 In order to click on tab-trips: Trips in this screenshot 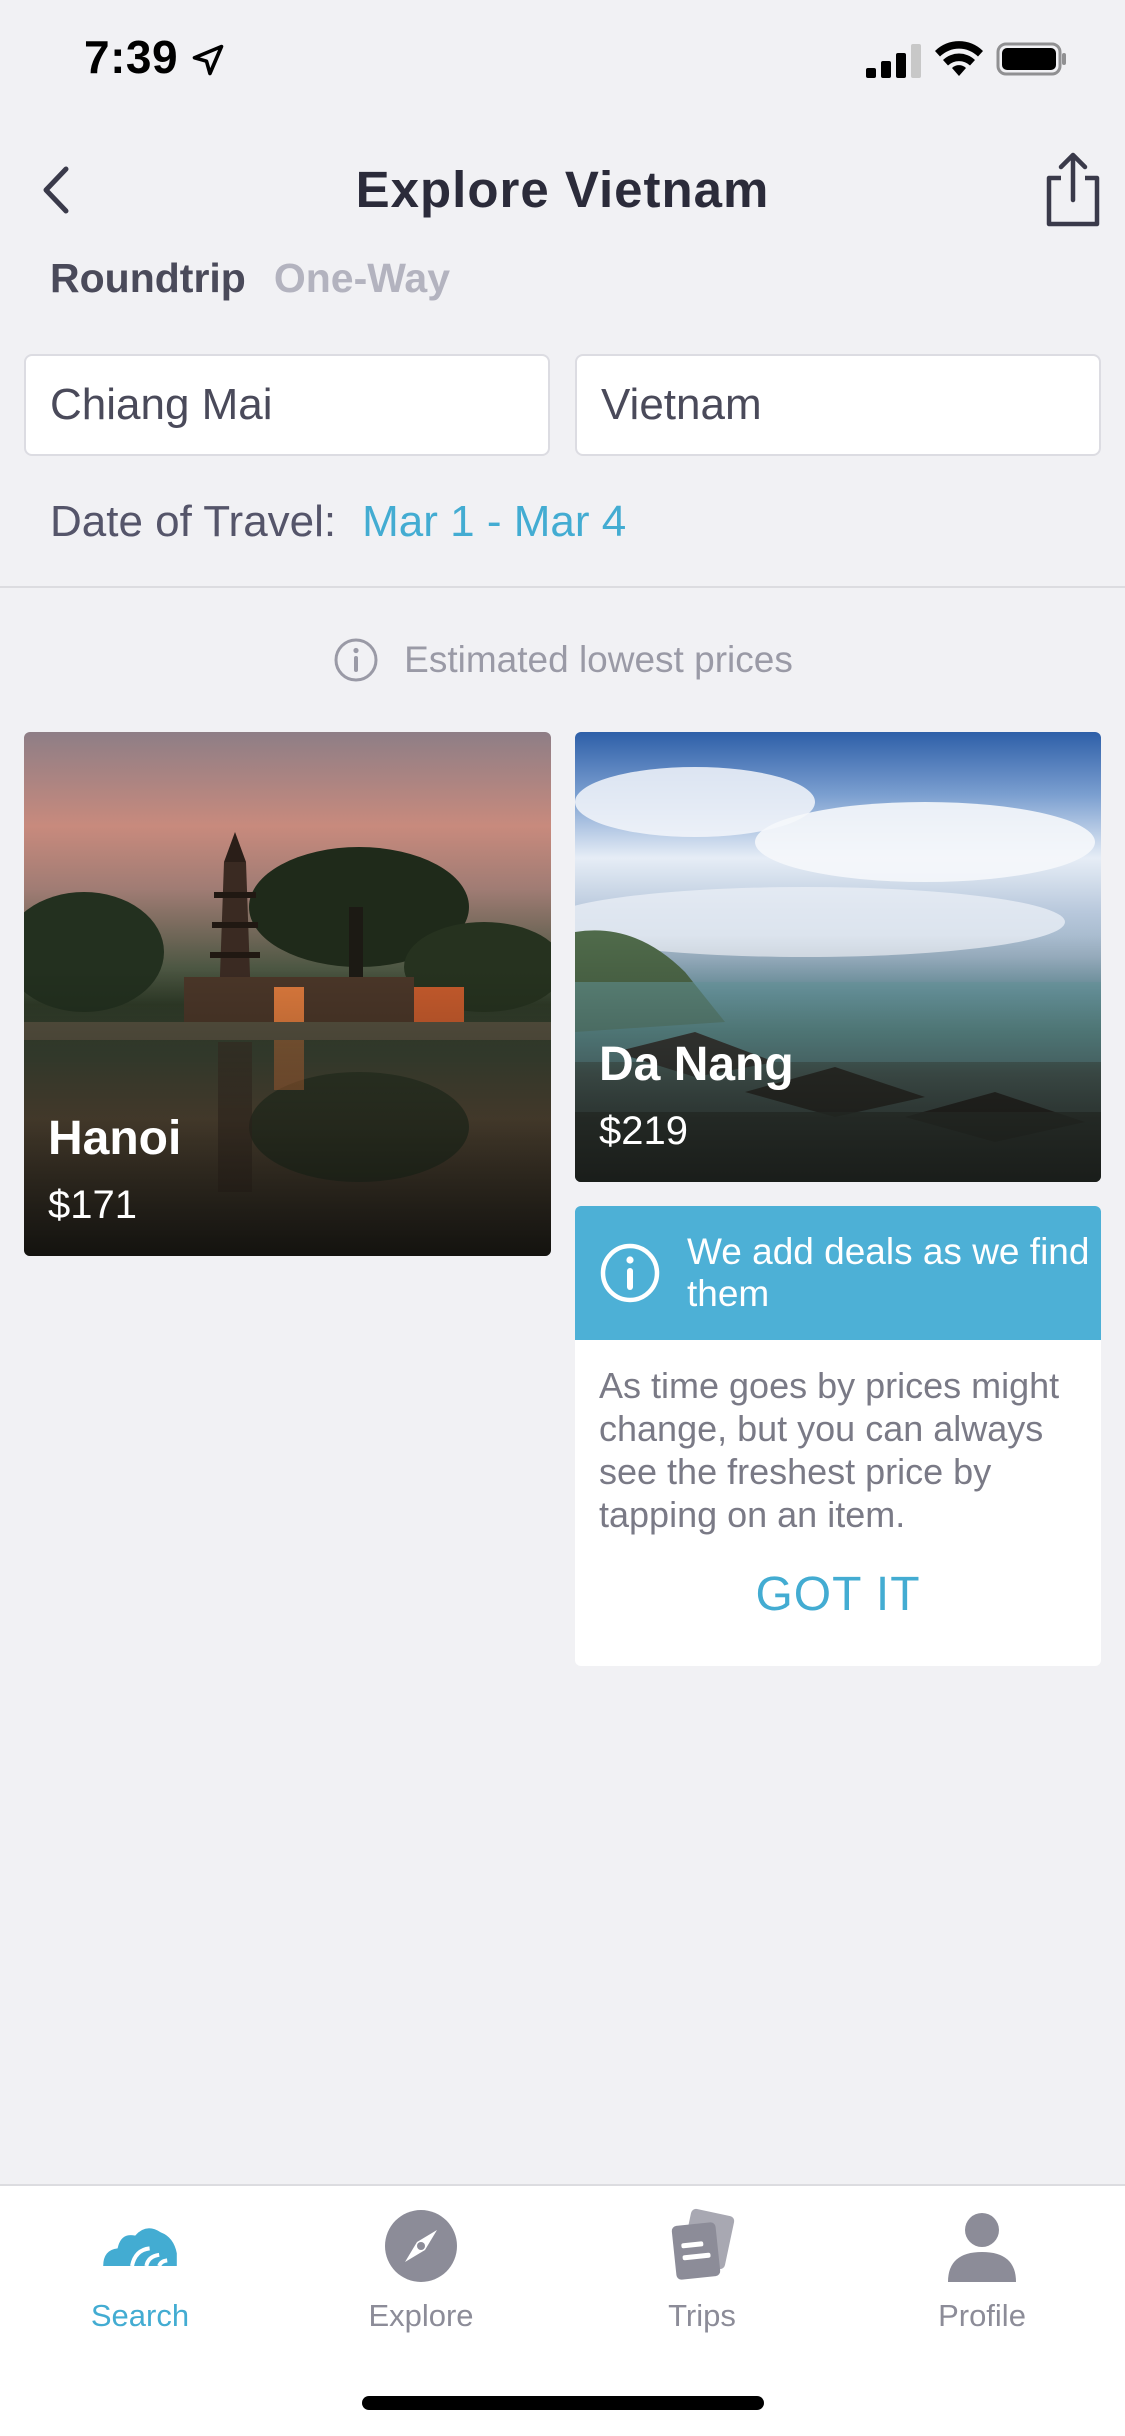, I will do `click(702, 2276)`.